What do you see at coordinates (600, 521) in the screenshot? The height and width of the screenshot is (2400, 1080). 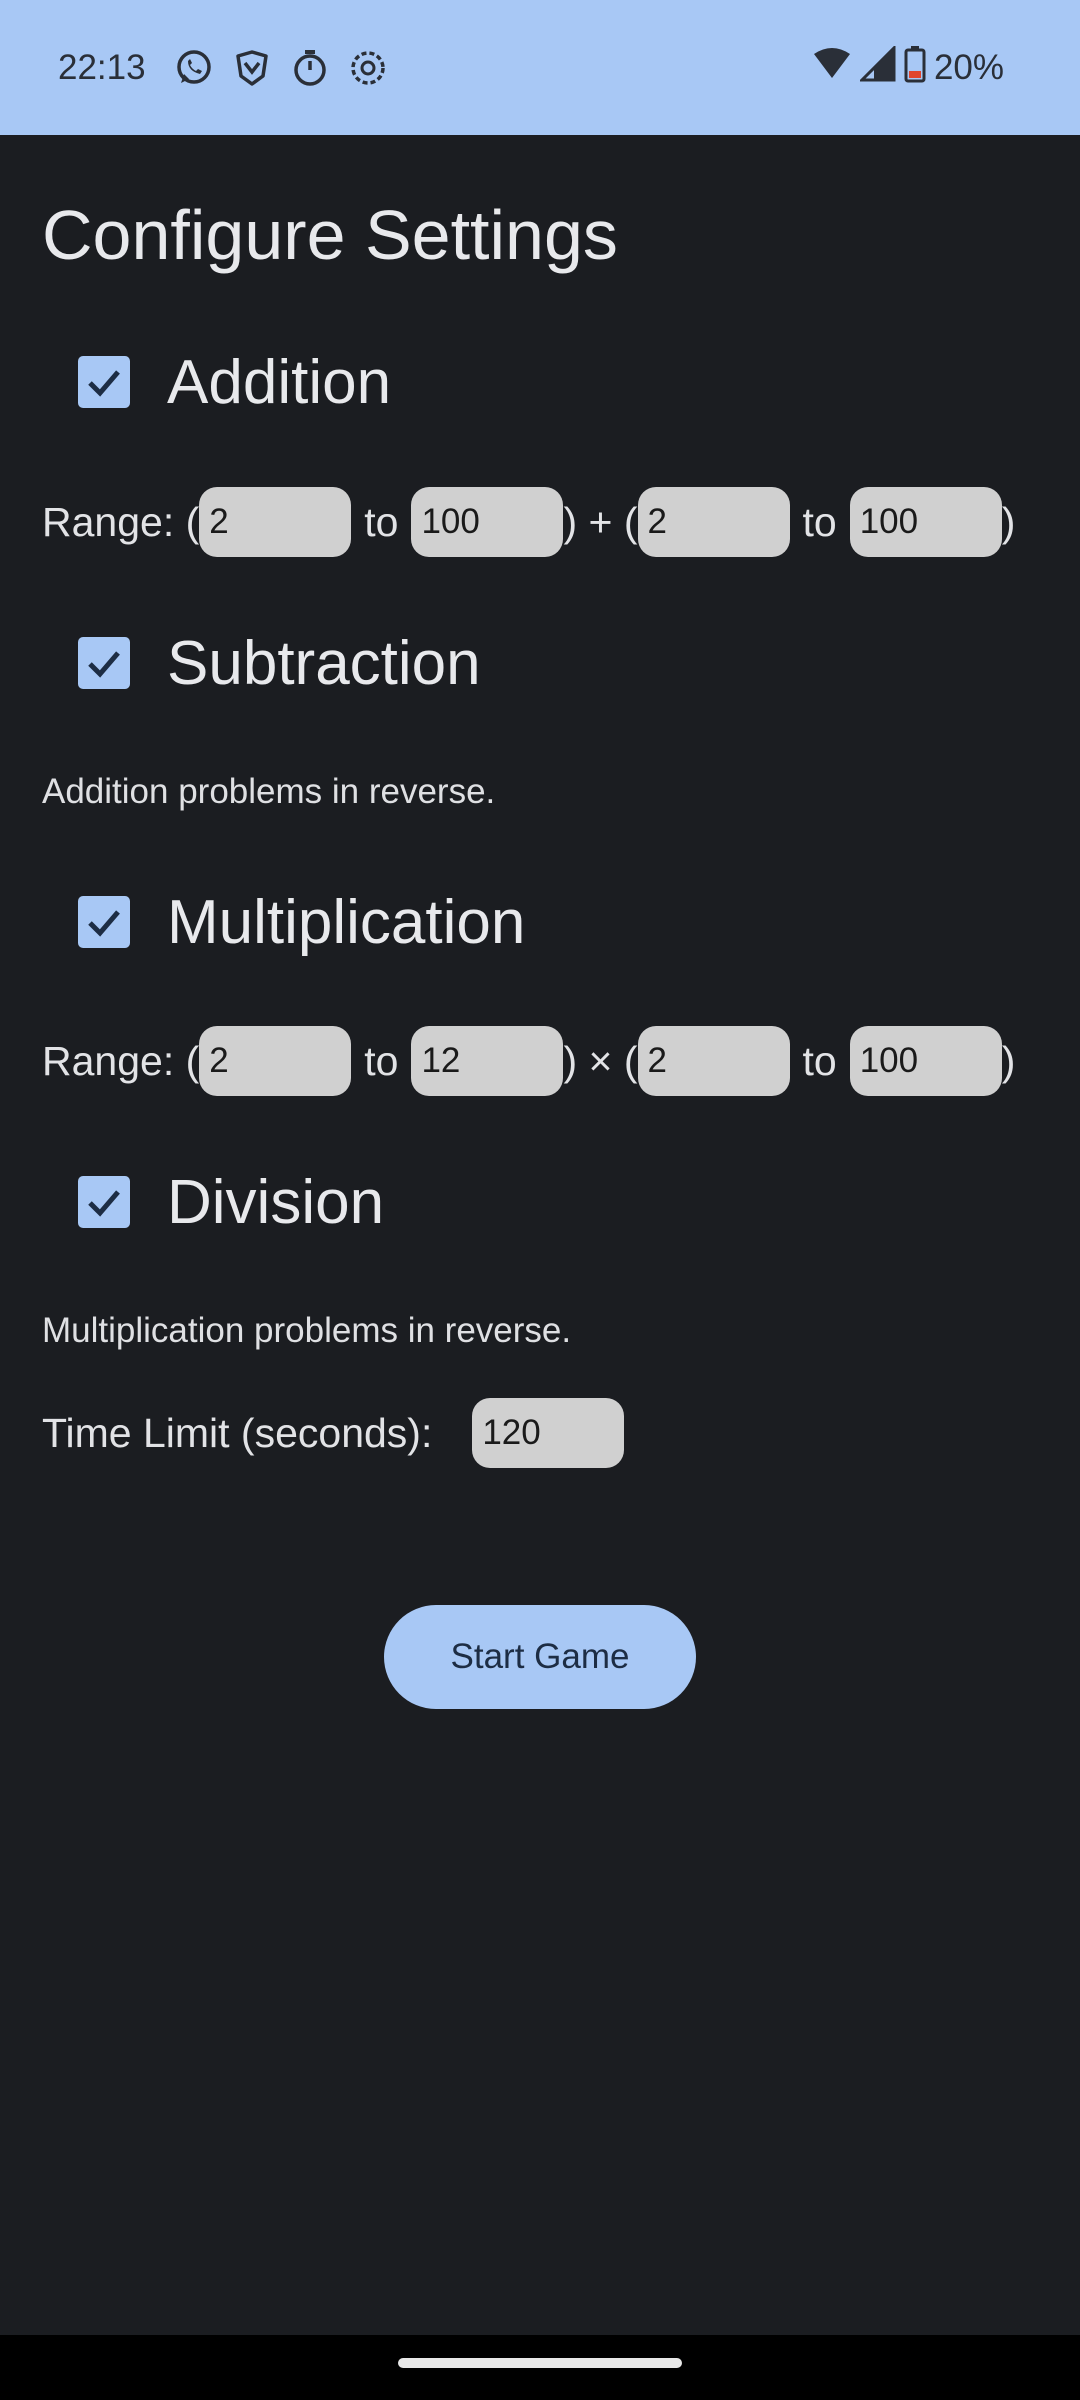 I see `addition-operator-text: ) + (` at bounding box center [600, 521].